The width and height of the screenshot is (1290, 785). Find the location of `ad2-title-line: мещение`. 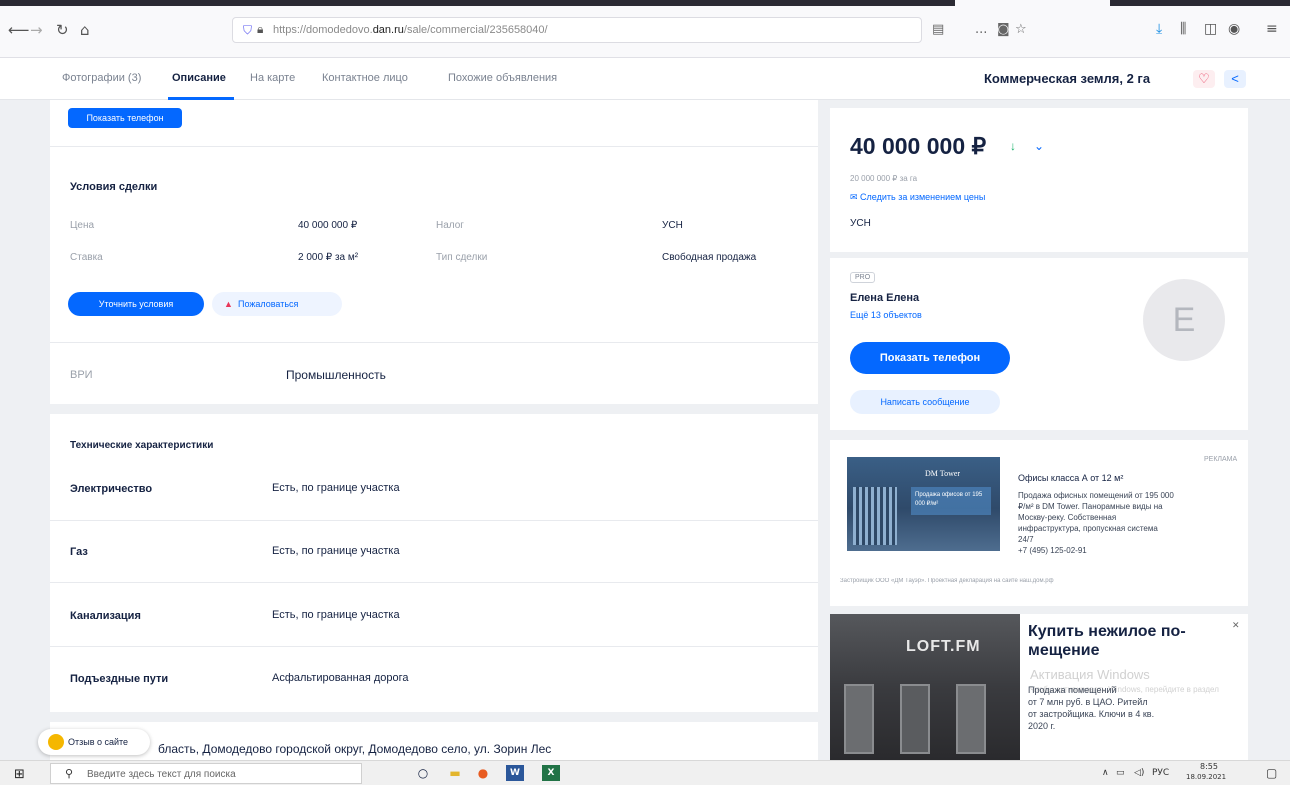

ad2-title-line: мещение is located at coordinates (1064, 650).